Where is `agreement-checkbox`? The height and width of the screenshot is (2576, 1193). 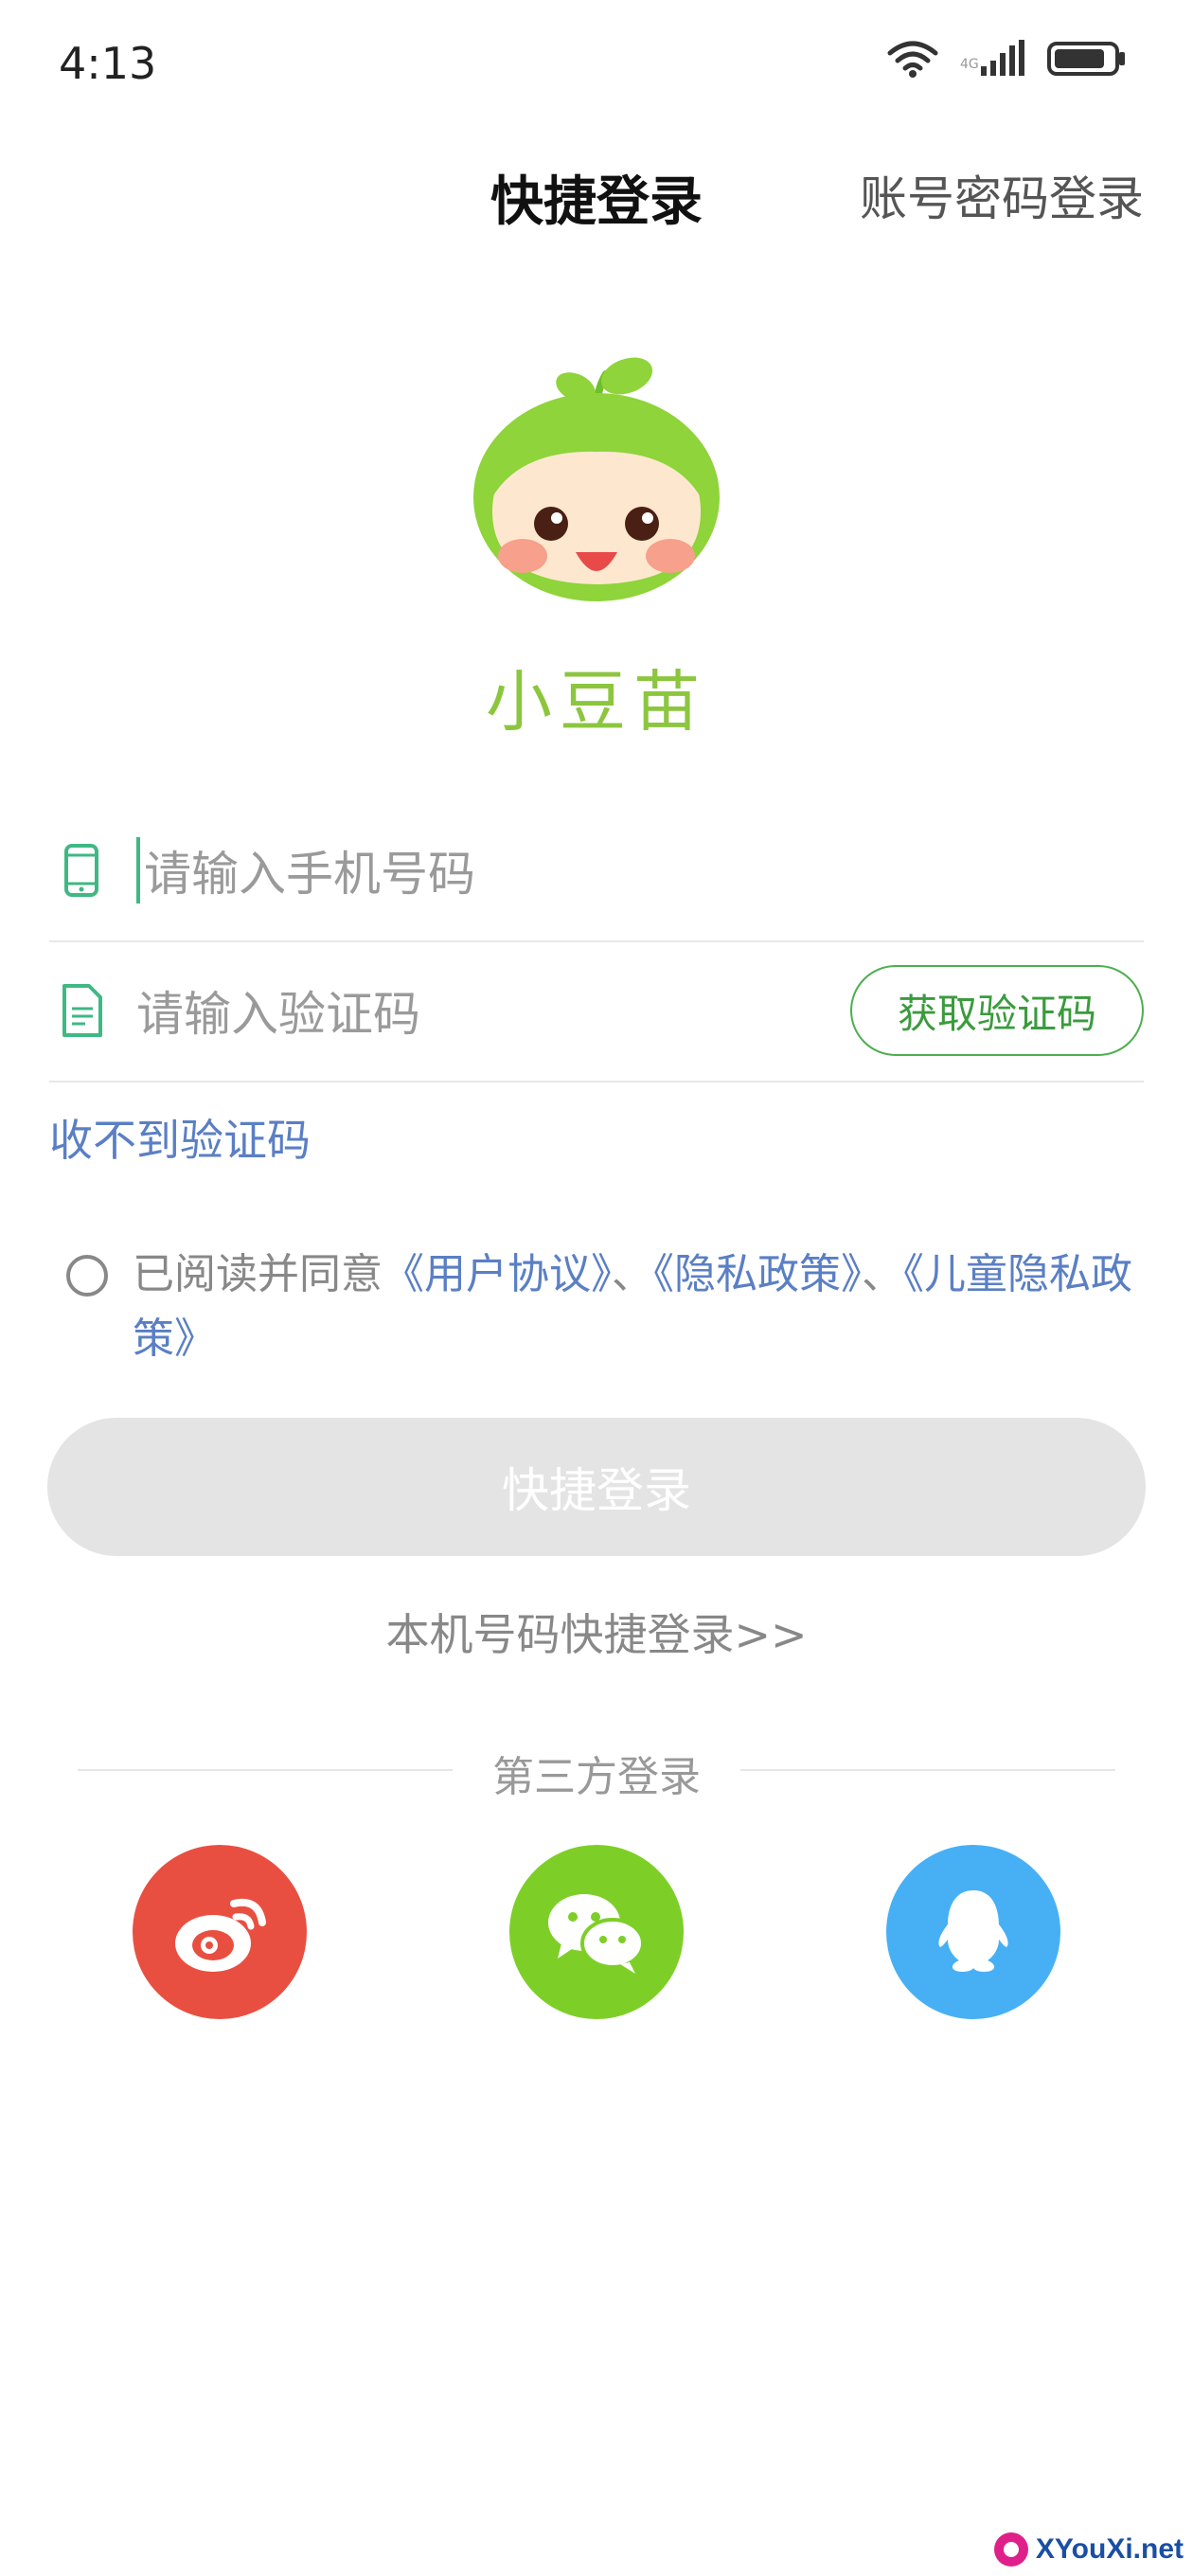 agreement-checkbox is located at coordinates (87, 1276).